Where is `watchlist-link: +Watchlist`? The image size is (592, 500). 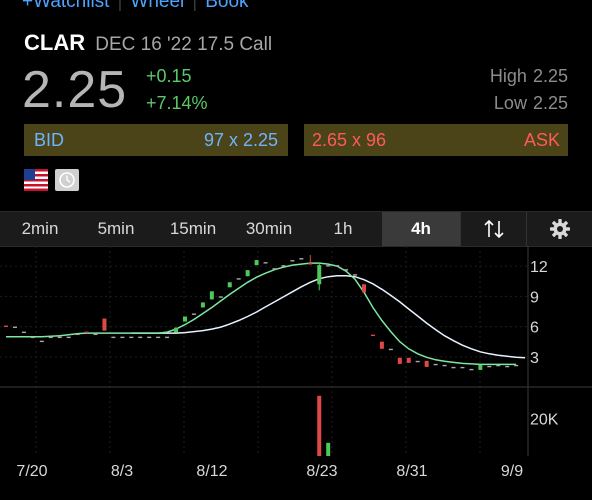 watchlist-link: +Watchlist is located at coordinates (65, 6).